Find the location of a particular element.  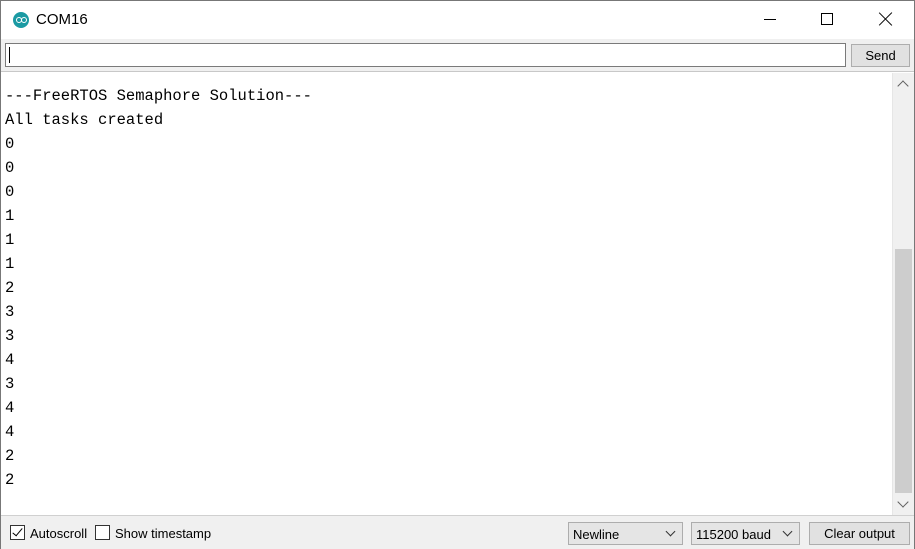

show-timestamp-label: Show timestamp is located at coordinates (163, 533).